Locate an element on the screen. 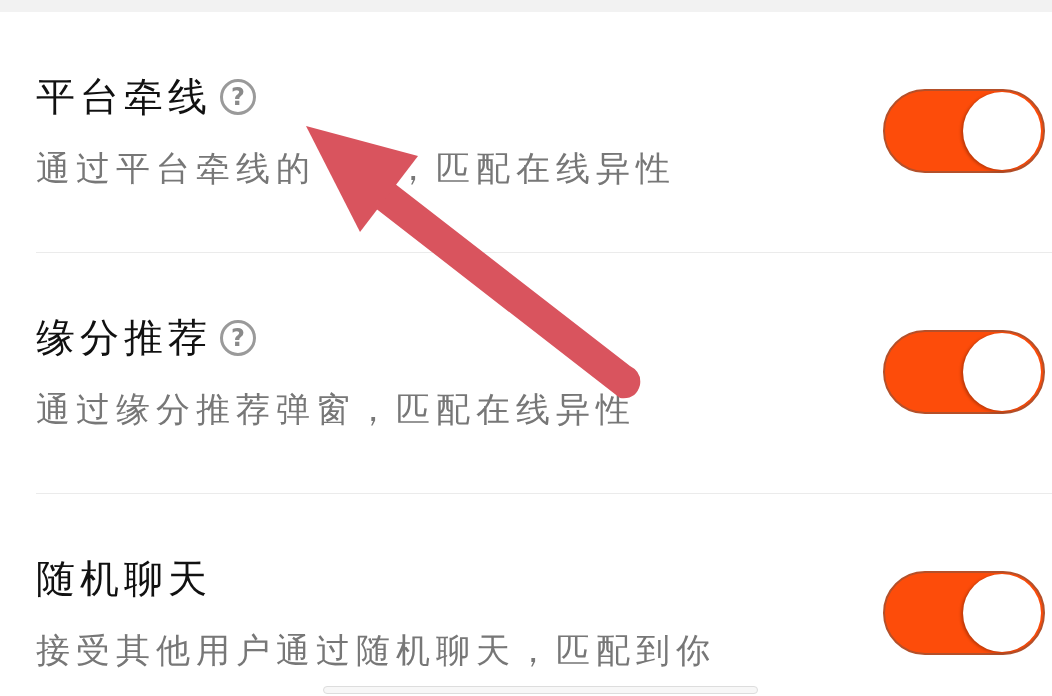  setting-description: ，匹配在线异性 is located at coordinates (536, 168).